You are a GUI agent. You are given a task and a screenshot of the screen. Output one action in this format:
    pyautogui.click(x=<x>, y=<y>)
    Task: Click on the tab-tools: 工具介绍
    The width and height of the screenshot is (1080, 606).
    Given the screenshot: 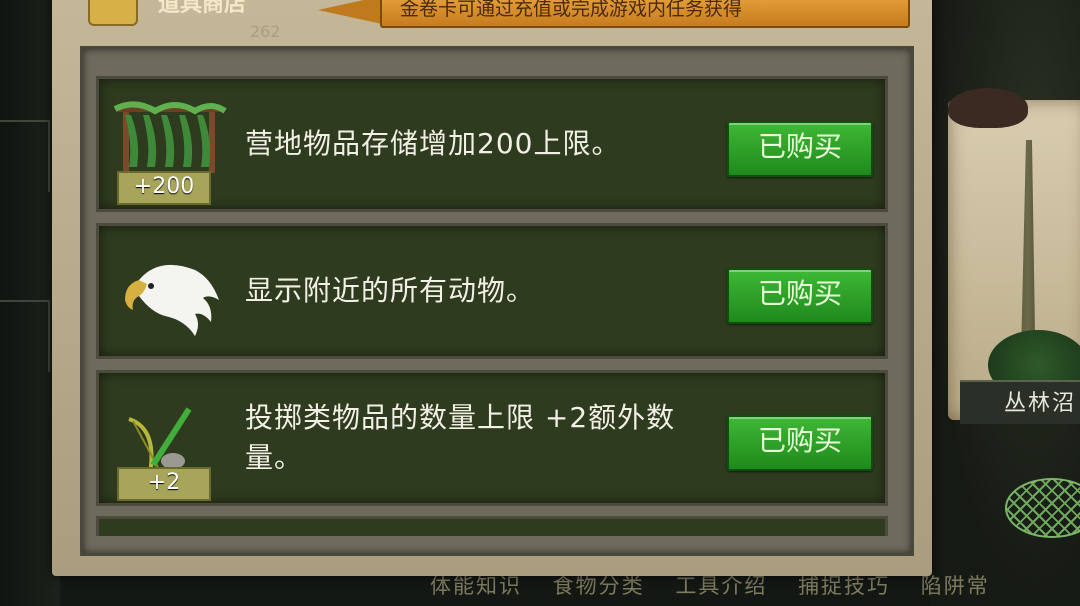 What is the action you would take?
    pyautogui.click(x=721, y=586)
    